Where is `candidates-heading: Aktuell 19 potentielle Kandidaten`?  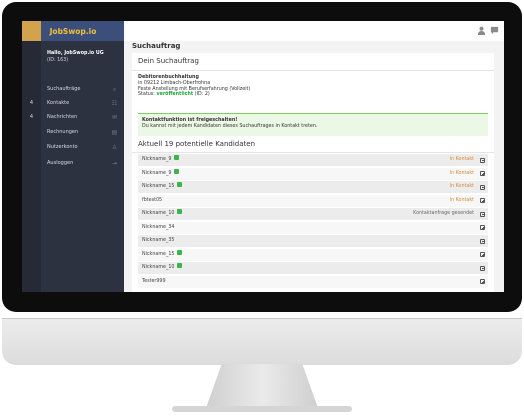 candidates-heading: Aktuell 19 potentielle Kandidaten is located at coordinates (197, 144).